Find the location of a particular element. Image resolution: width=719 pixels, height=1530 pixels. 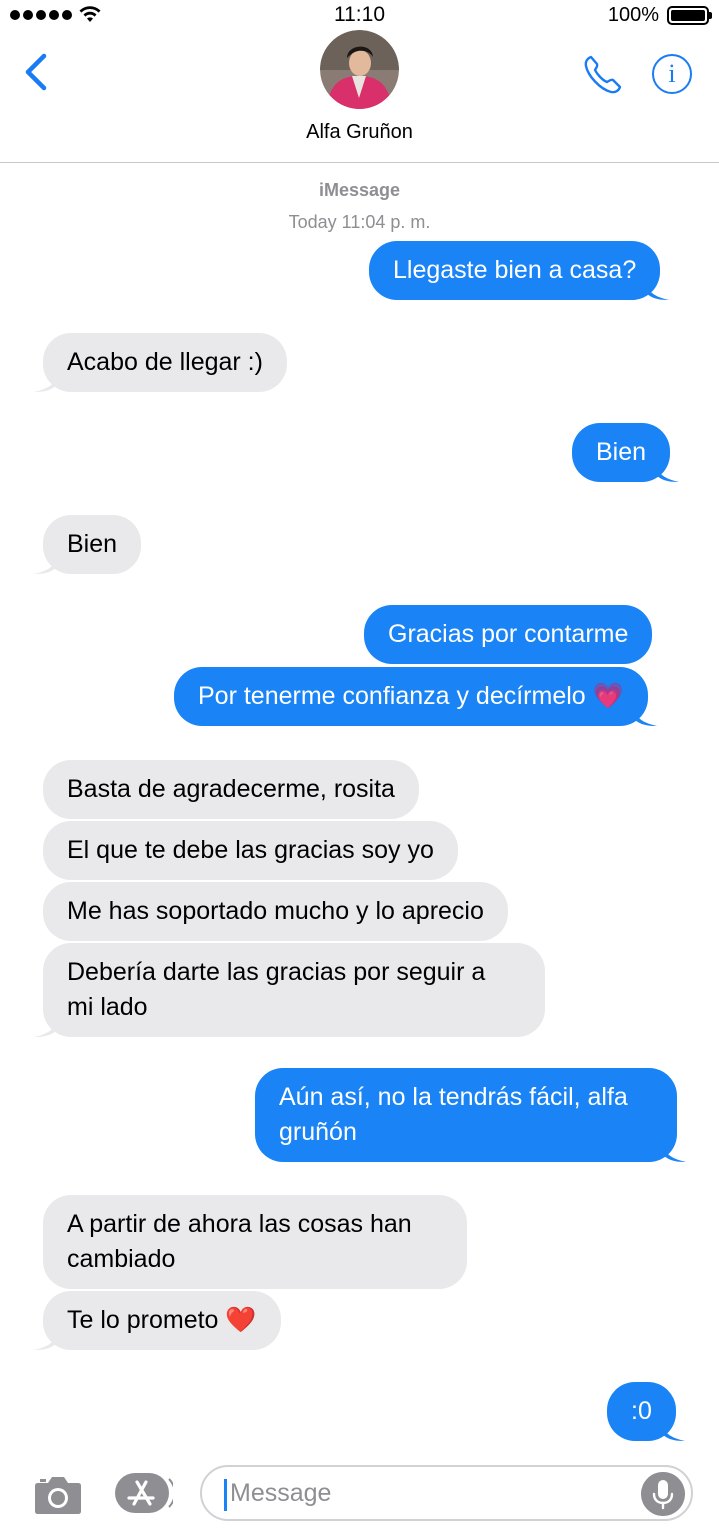

message-bubble-received: Te lo prometo ❤️ is located at coordinates (157, 1320).